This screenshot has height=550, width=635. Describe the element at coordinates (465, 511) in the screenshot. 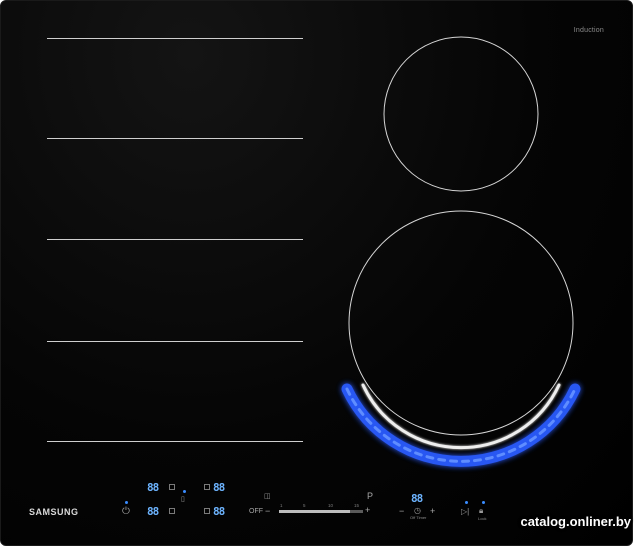

I see `play-pause-icon: ▷|` at that location.